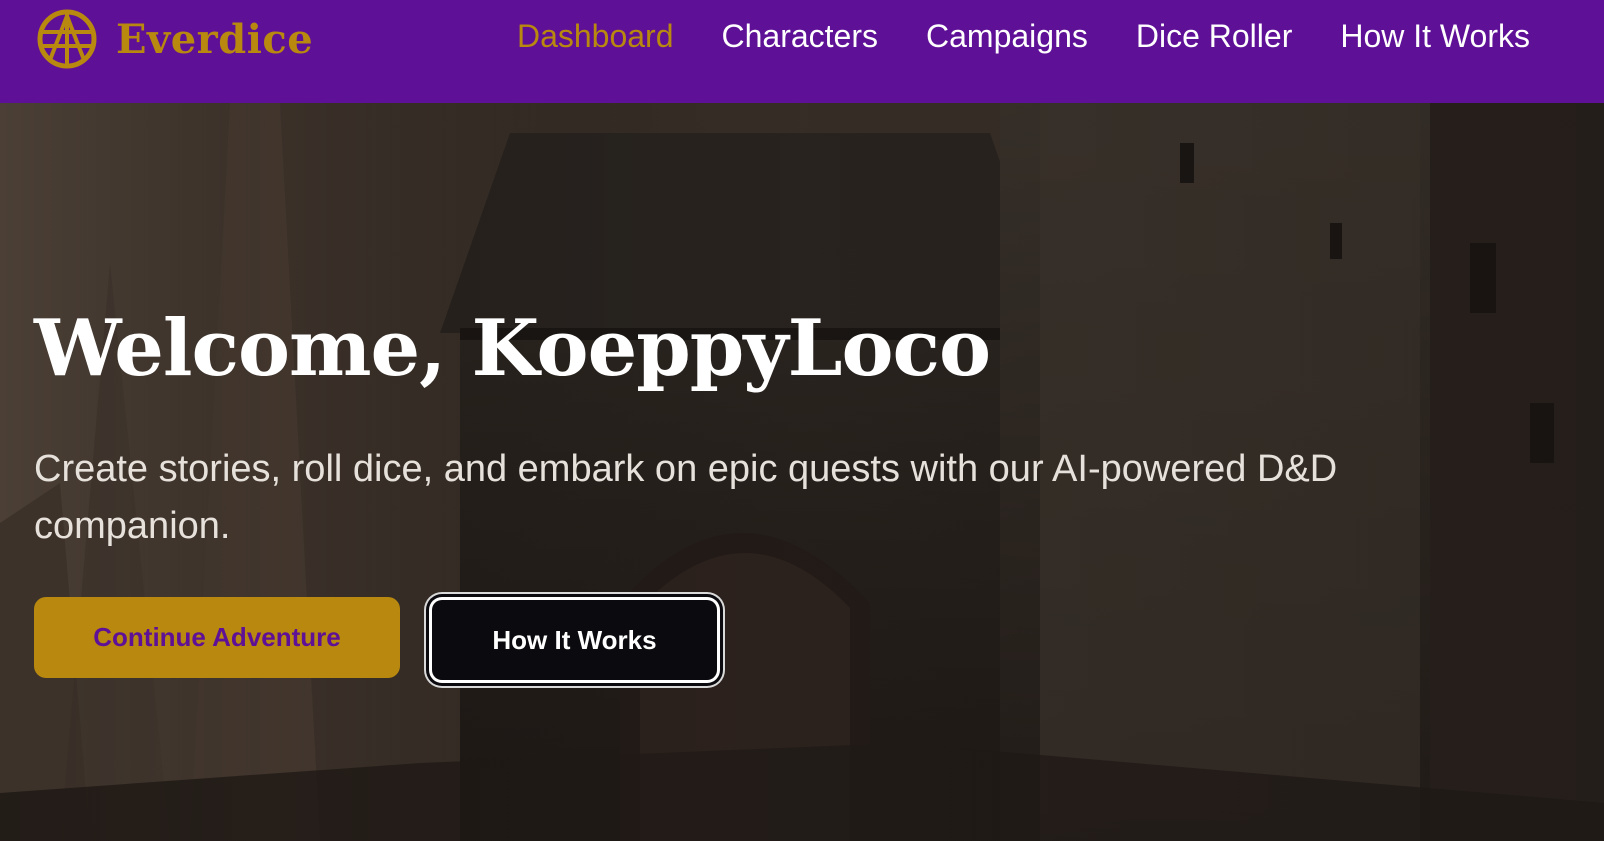 The width and height of the screenshot is (1604, 841). Describe the element at coordinates (1214, 36) in the screenshot. I see `nav-link-dice-roller: Dice Roller` at that location.